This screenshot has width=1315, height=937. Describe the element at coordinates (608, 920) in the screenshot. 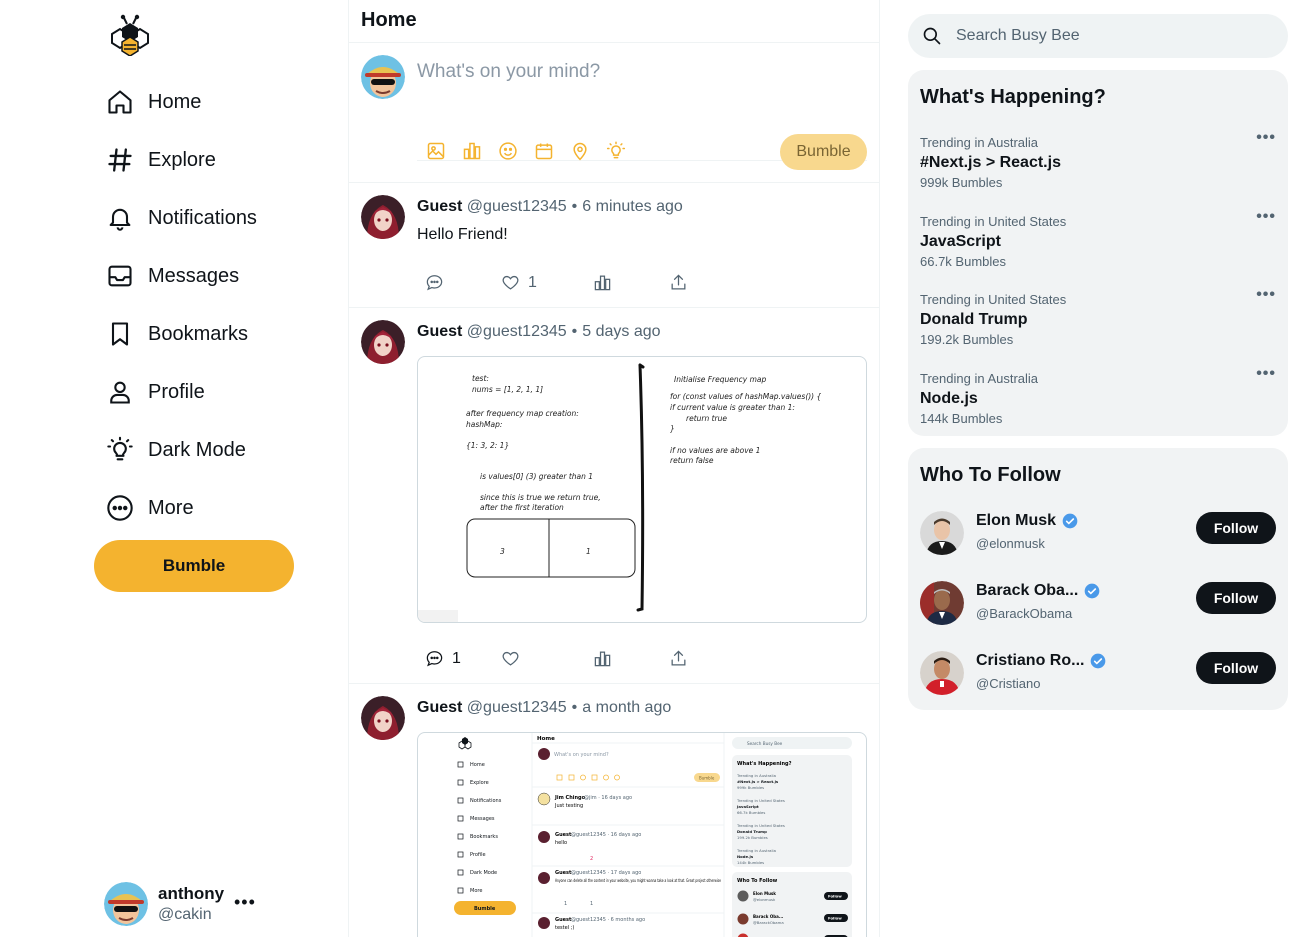

I see `mini-post-meta: @guest12345 · 6 months ago` at that location.